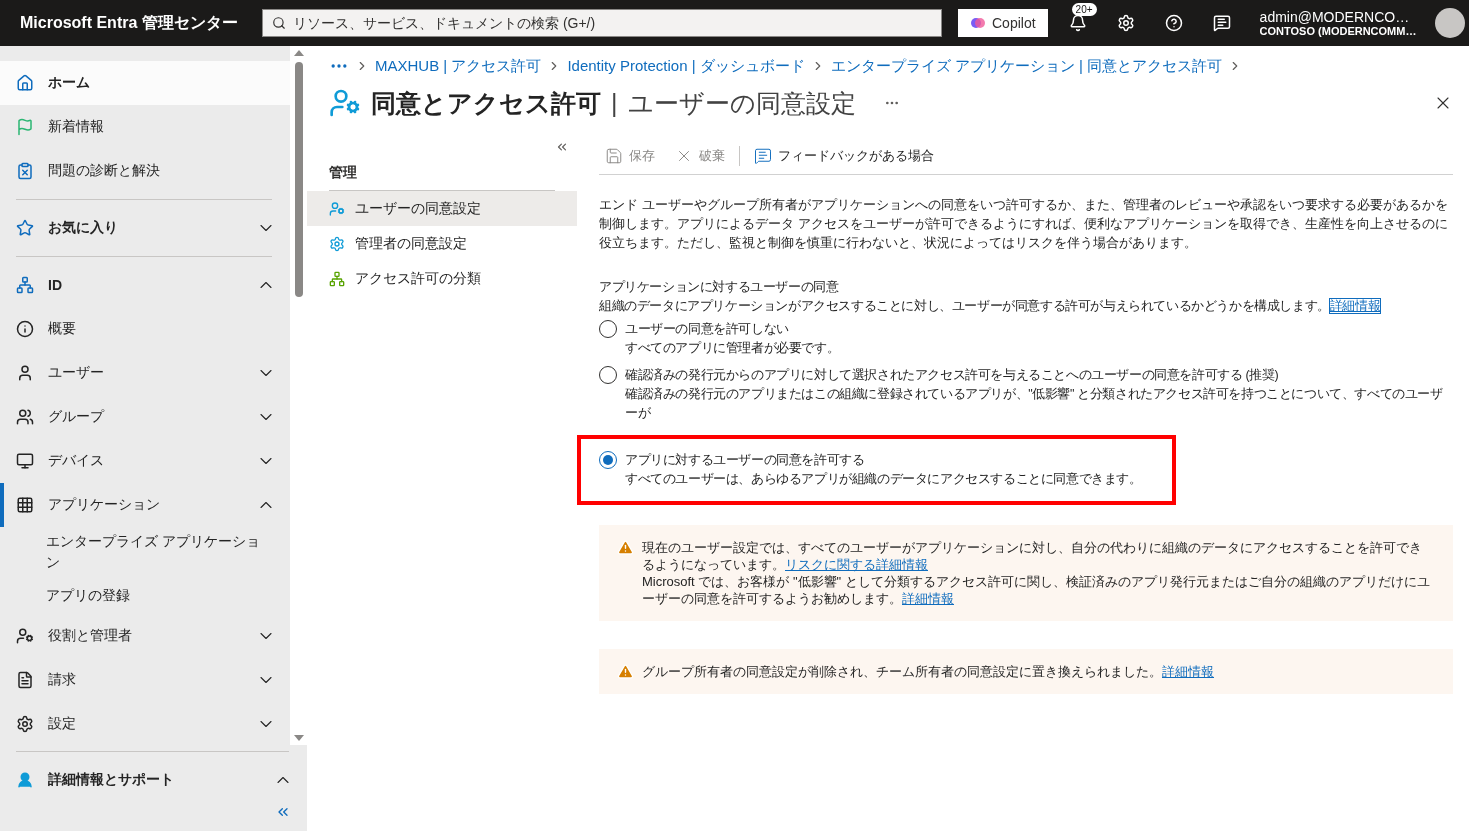  Describe the element at coordinates (145, 373) in the screenshot. I see `nav-item: ユーザー` at that location.